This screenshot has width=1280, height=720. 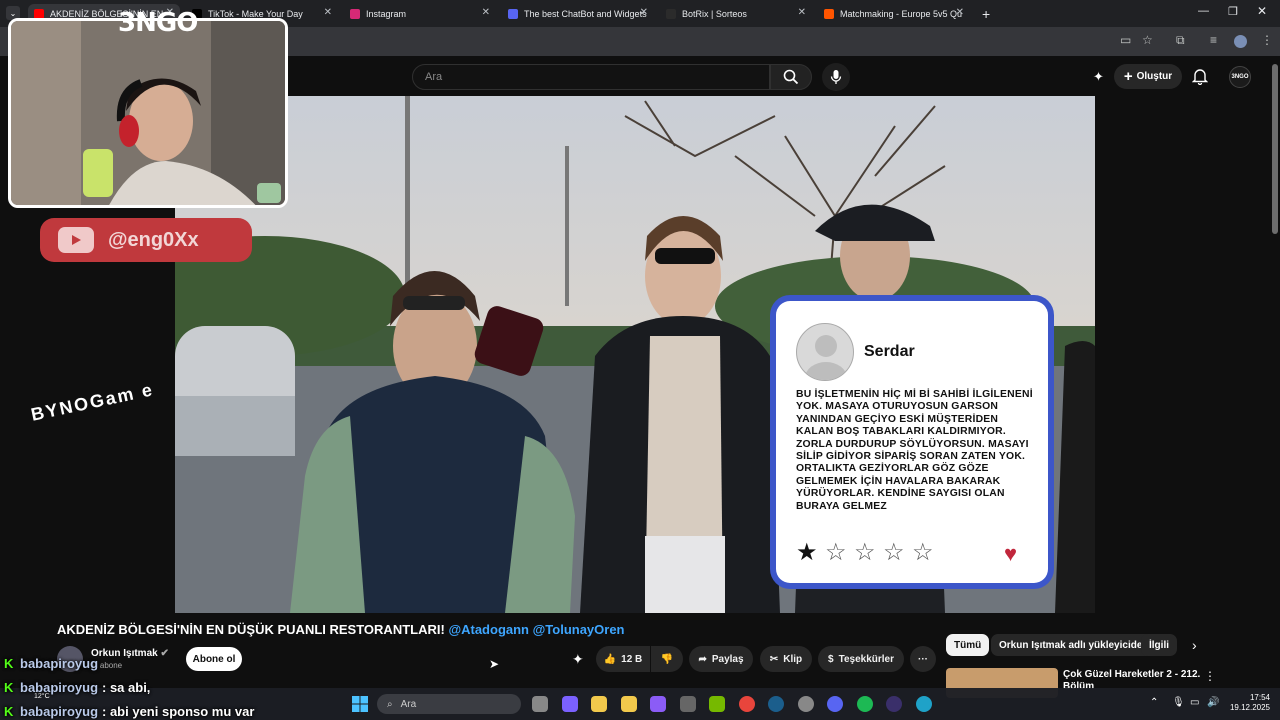 I want to click on sparkle-icon: ✦, so click(x=578, y=659).